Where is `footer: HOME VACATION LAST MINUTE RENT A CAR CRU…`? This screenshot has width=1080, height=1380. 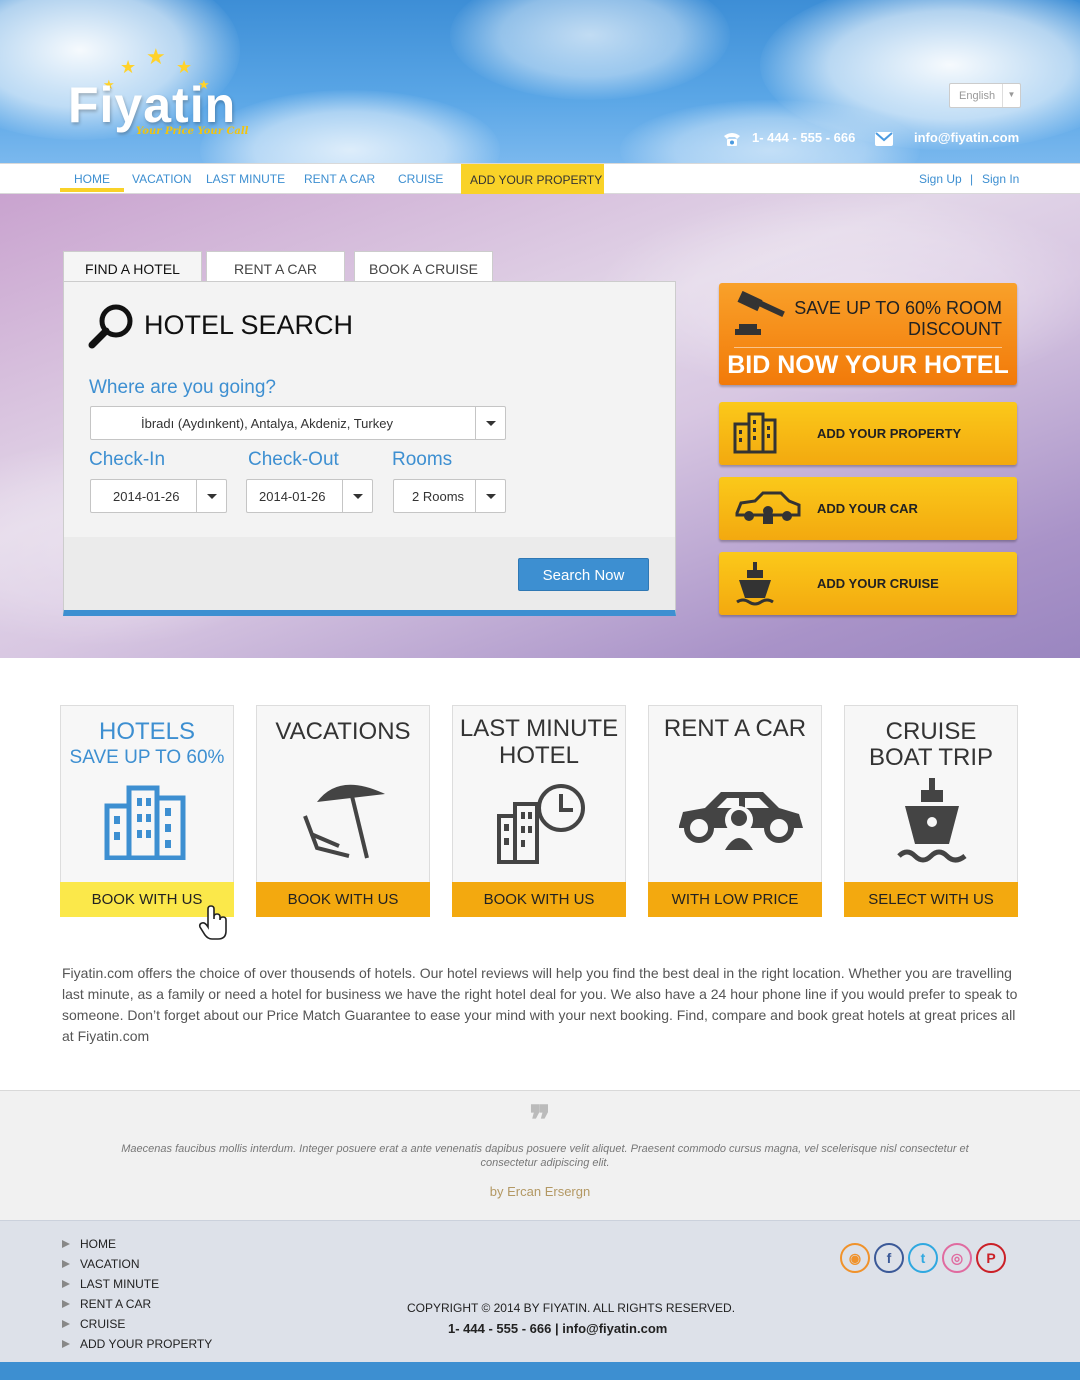
footer: HOME VACATION LAST MINUTE RENT A CAR CRU… is located at coordinates (540, 1291).